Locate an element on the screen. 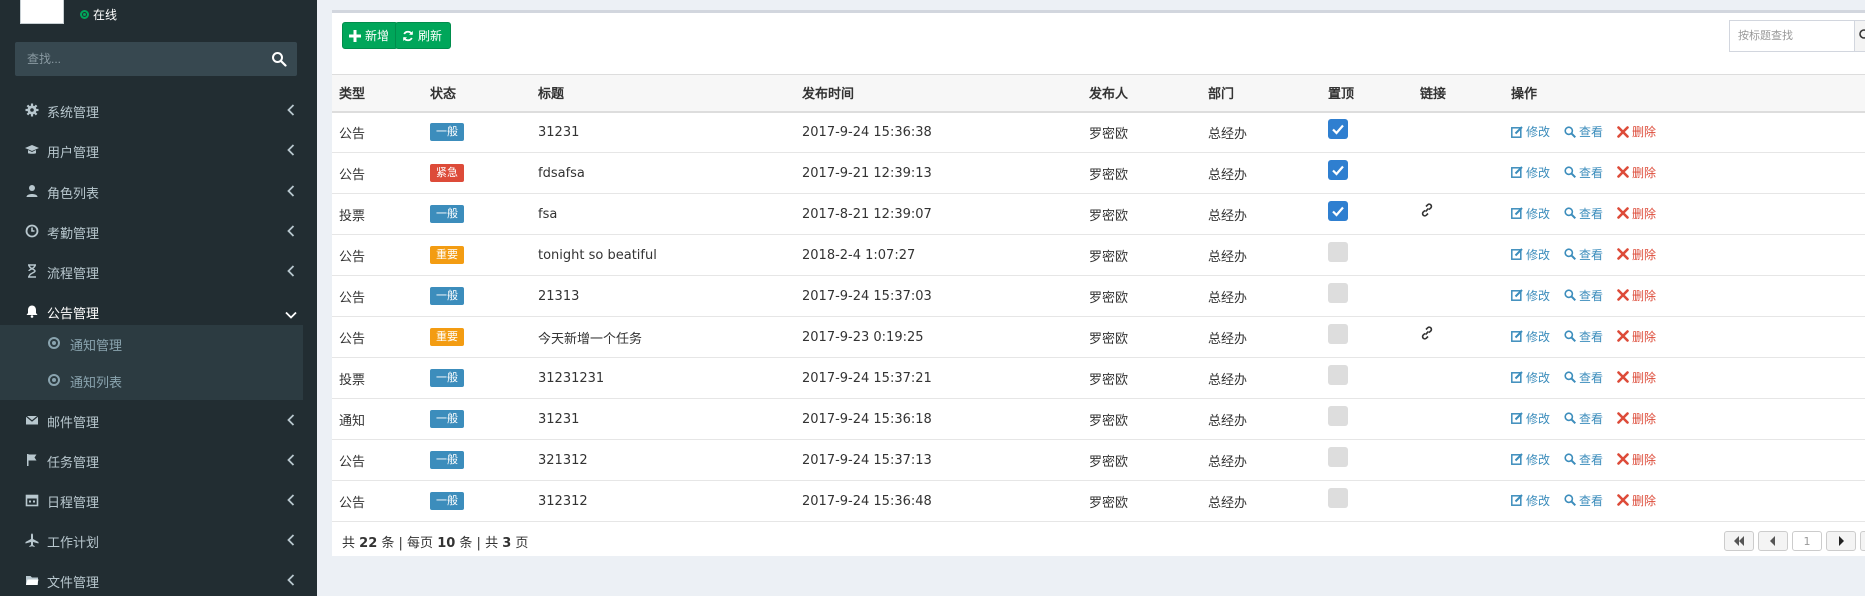 The height and width of the screenshot is (596, 1865). sidebar-item-9: 工作计划 is located at coordinates (158, 540).